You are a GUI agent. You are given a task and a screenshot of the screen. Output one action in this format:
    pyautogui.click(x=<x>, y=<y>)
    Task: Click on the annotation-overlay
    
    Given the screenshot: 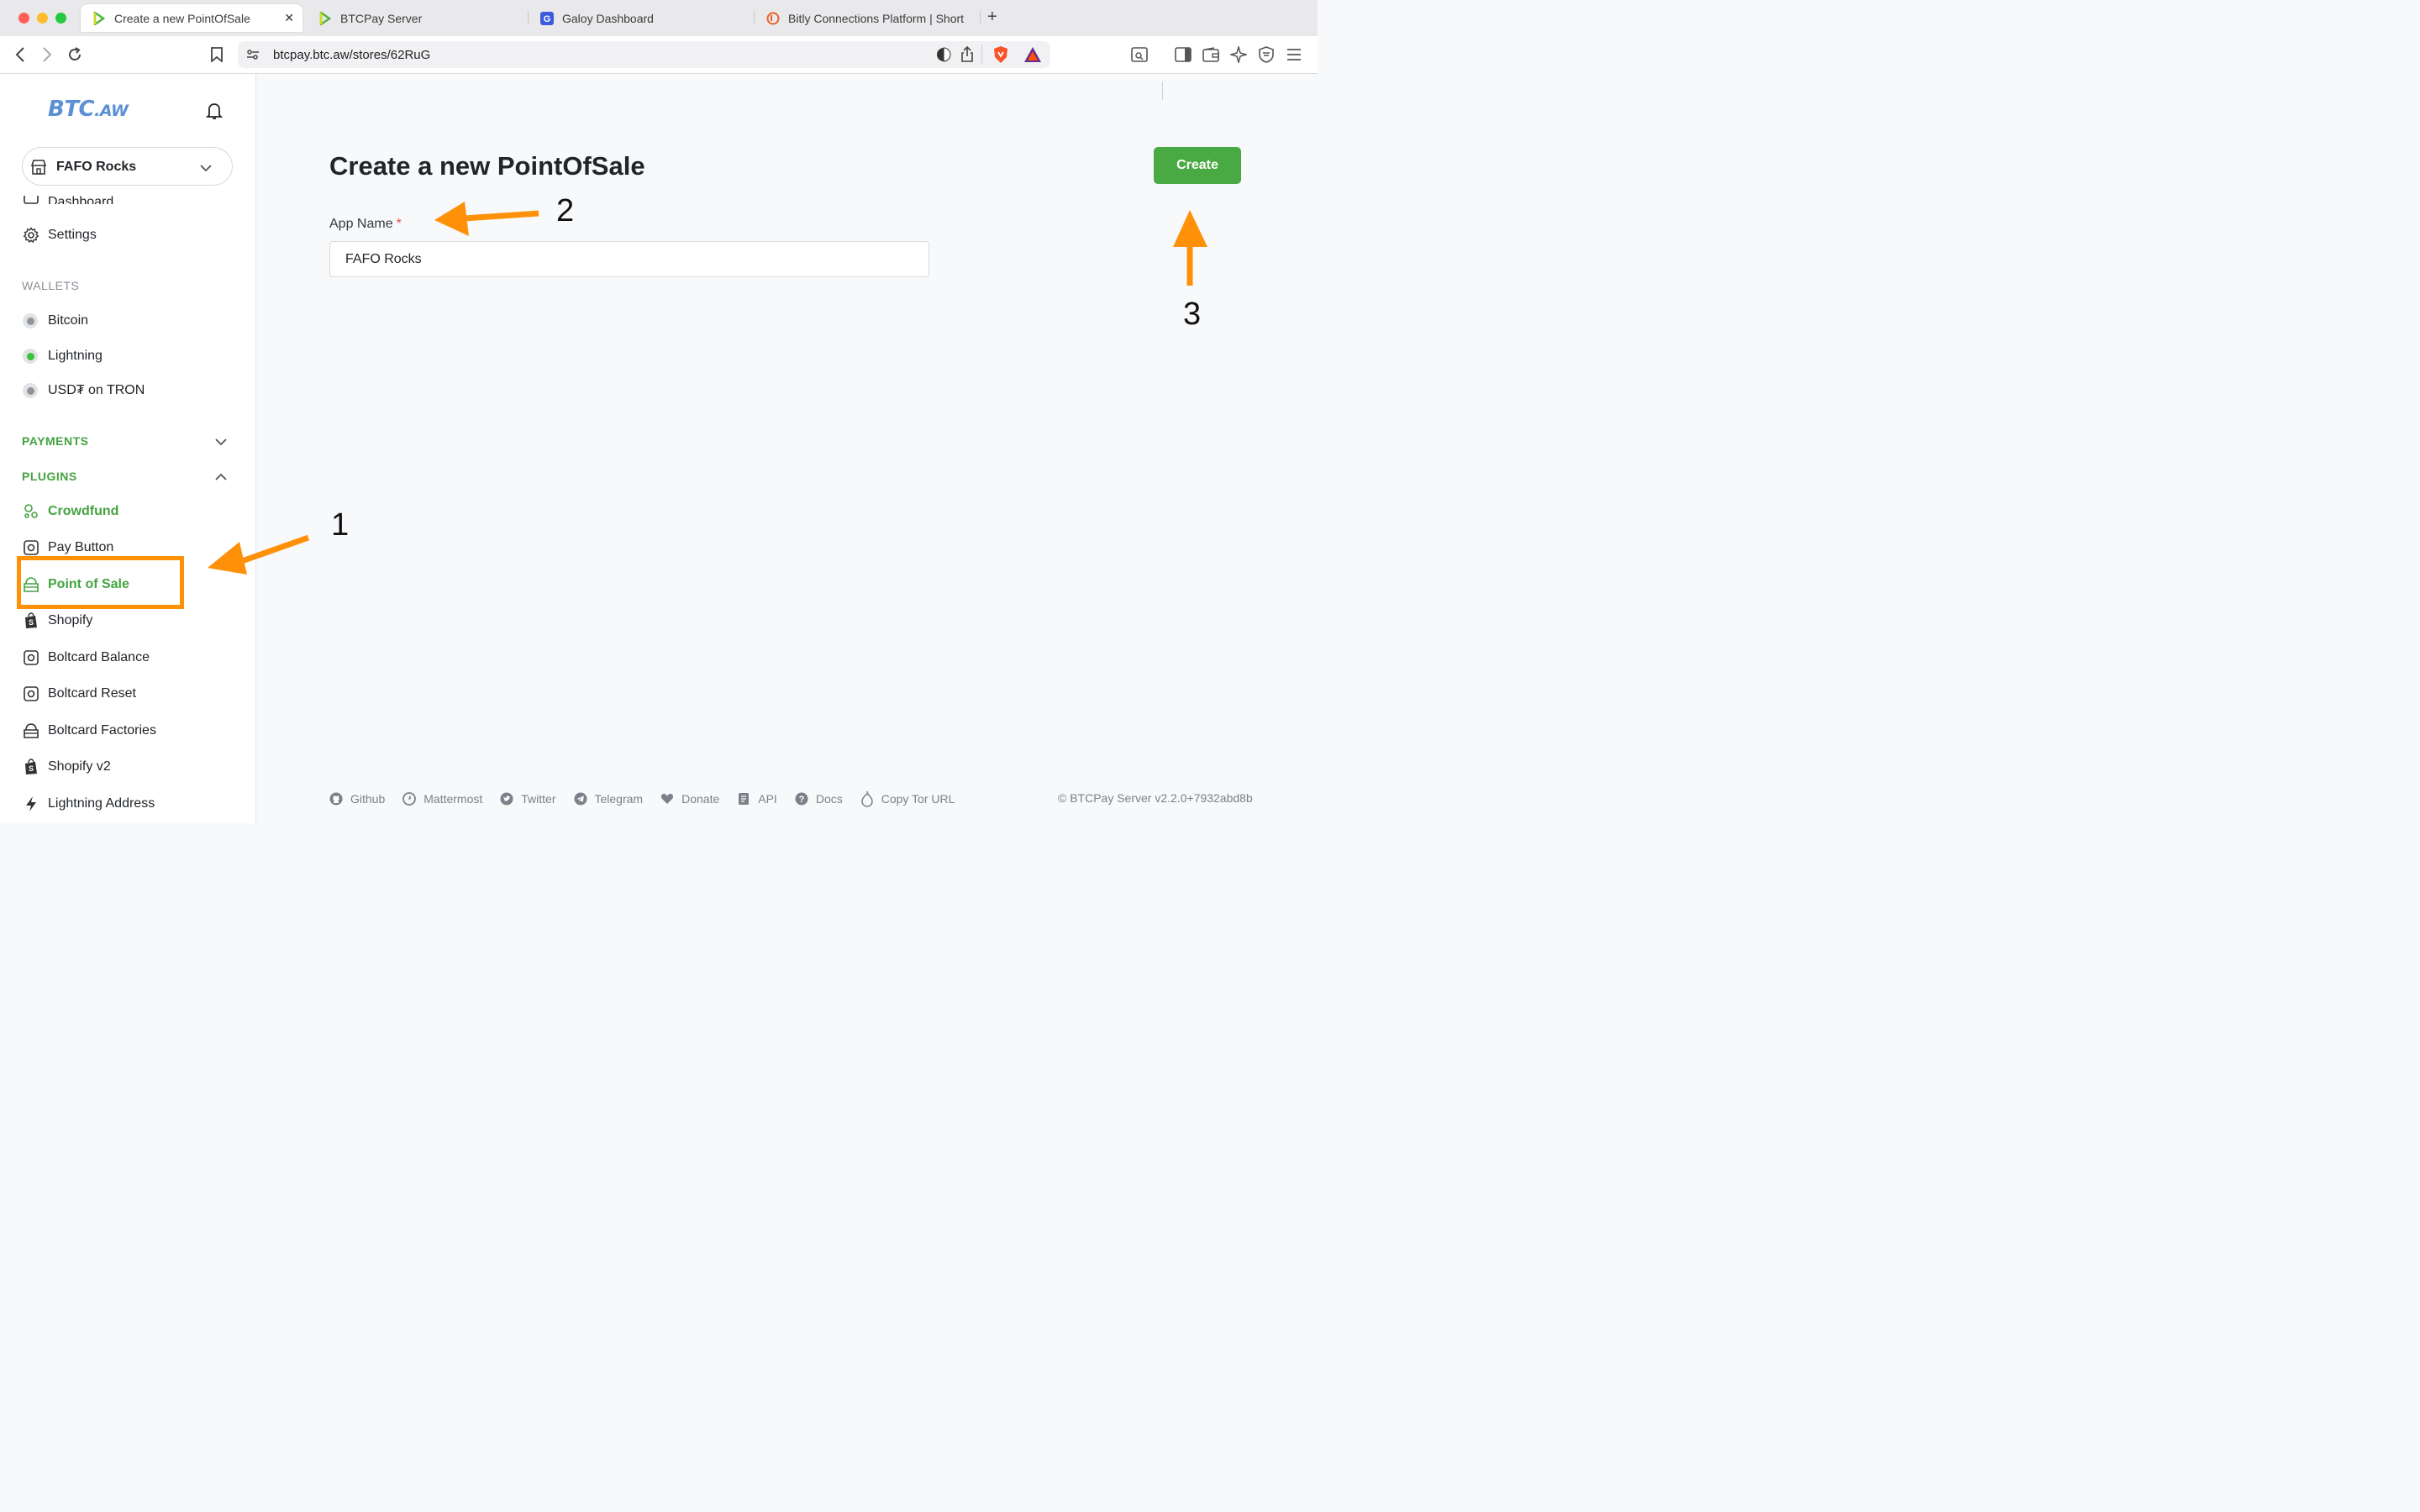 What is the action you would take?
    pyautogui.click(x=707, y=388)
    